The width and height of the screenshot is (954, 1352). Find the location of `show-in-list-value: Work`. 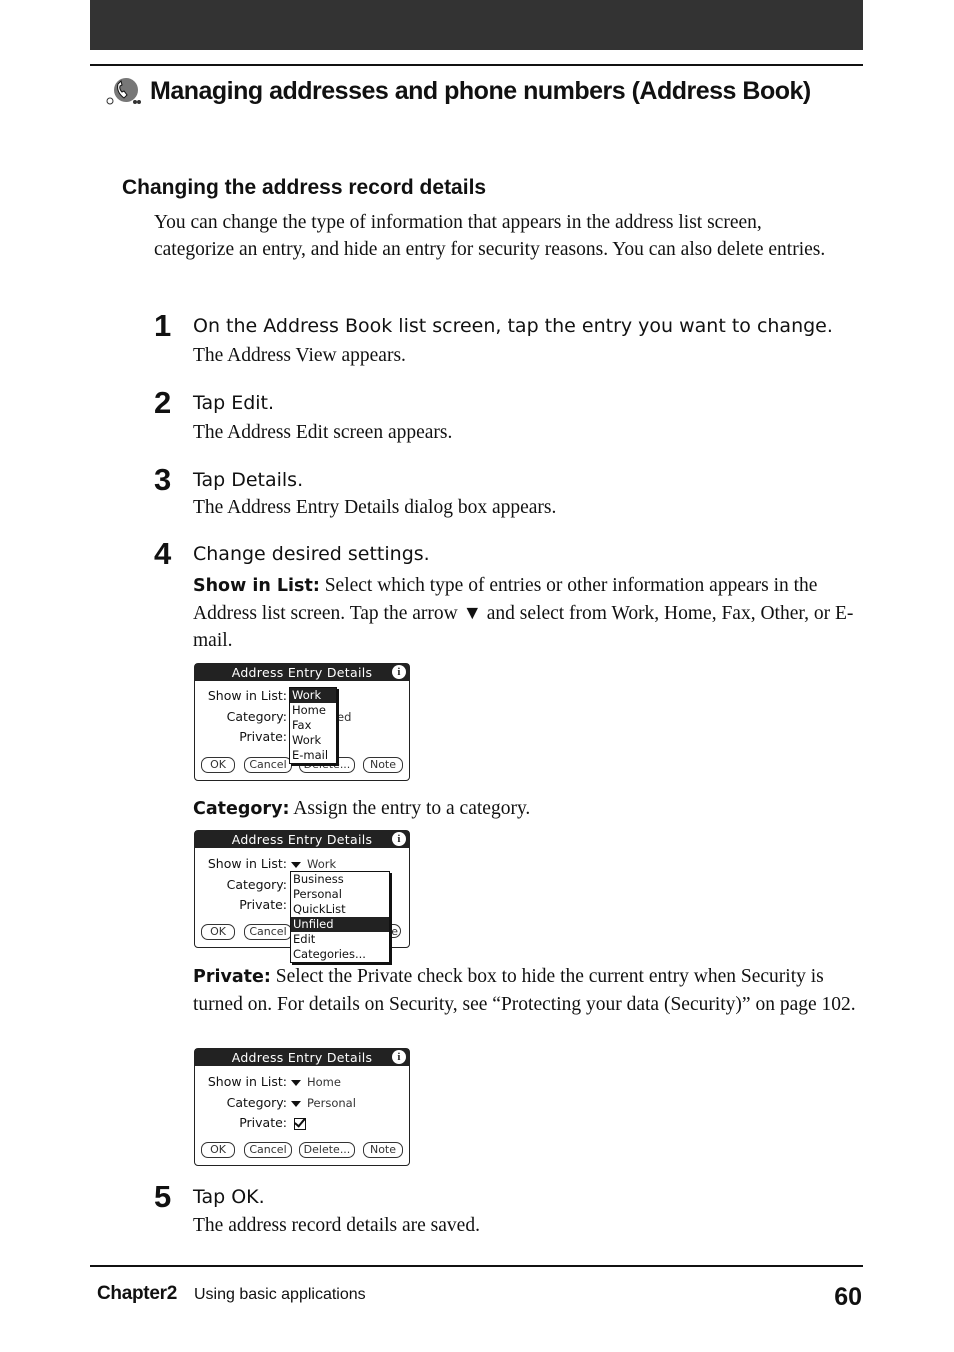

show-in-list-value: Work is located at coordinates (322, 864).